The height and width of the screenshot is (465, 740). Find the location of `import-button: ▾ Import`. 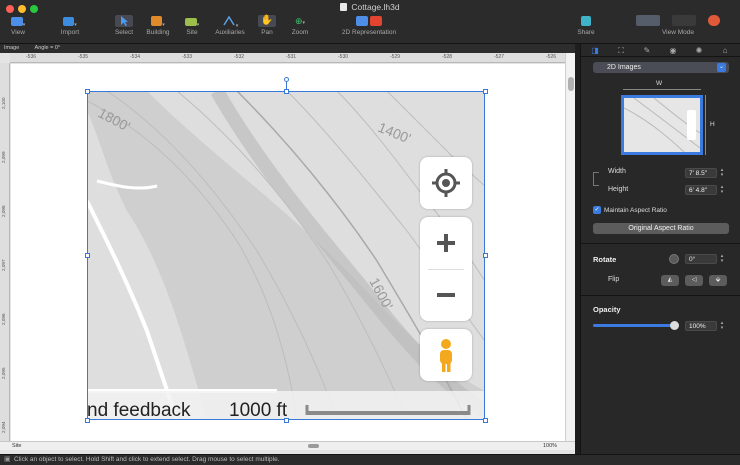

import-button: ▾ Import is located at coordinates (70, 29).